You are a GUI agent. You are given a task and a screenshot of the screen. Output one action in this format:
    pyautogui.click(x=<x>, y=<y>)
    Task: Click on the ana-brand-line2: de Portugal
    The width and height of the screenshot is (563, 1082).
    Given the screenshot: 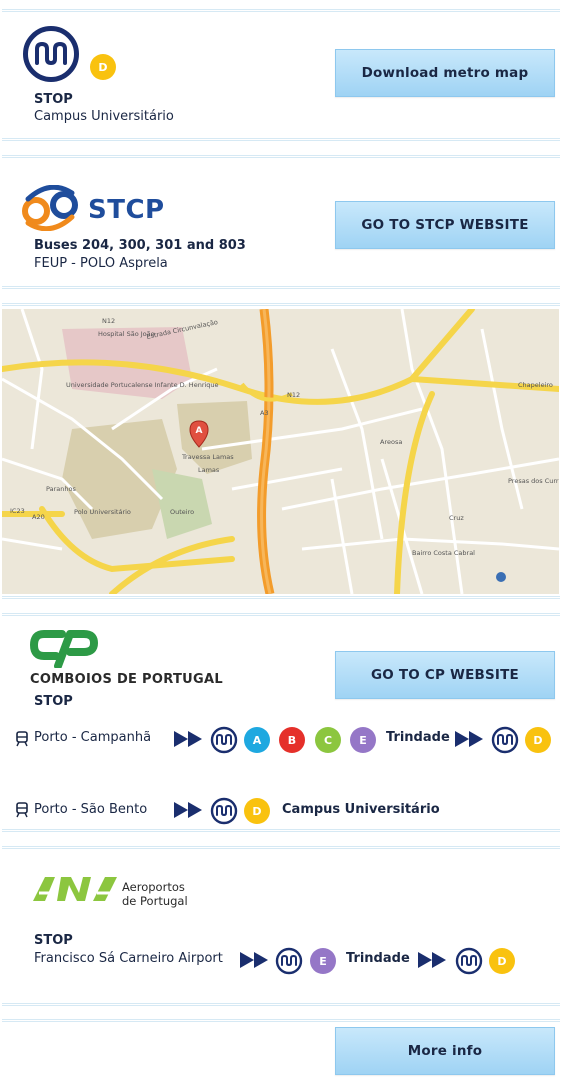 What is the action you would take?
    pyautogui.click(x=155, y=901)
    